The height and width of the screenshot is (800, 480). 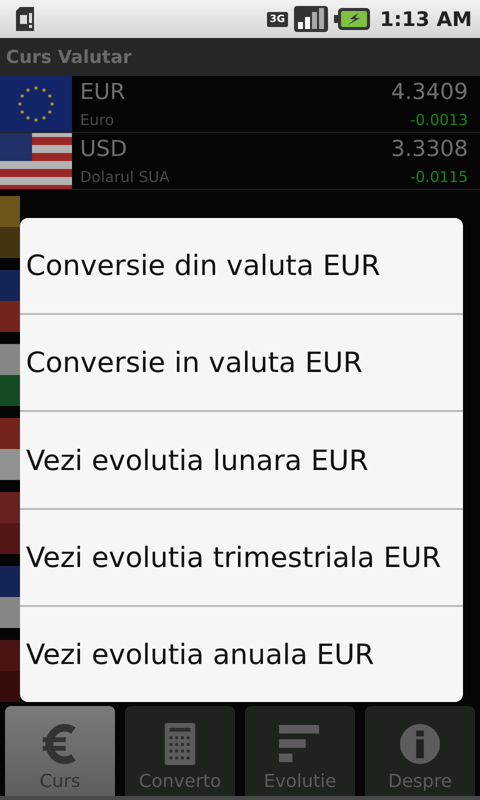 What do you see at coordinates (240, 104) in the screenshot?
I see `currency-row: EUR 4.3409 Euro -0.0013` at bounding box center [240, 104].